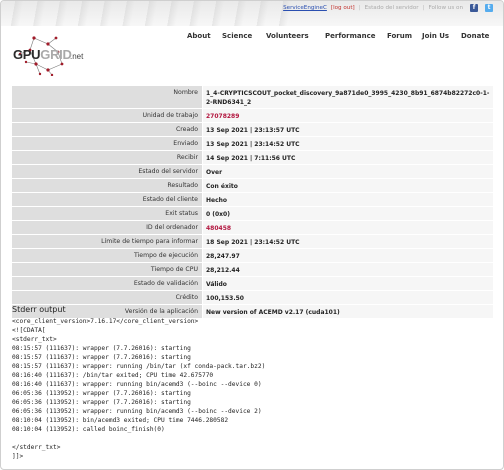  What do you see at coordinates (348, 199) in the screenshot?
I see `row-value: Hecho` at bounding box center [348, 199].